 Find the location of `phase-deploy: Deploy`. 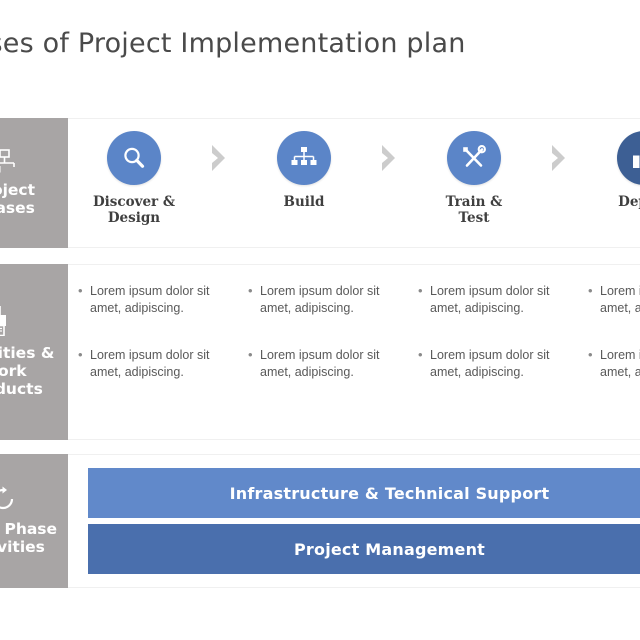

phase-deploy: Deploy is located at coordinates (609, 170).